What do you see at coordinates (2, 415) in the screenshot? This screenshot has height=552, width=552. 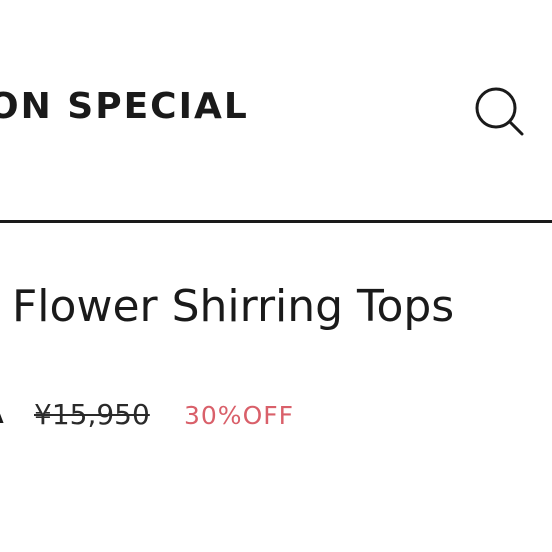 I see `sale-price-fragment: Δ` at bounding box center [2, 415].